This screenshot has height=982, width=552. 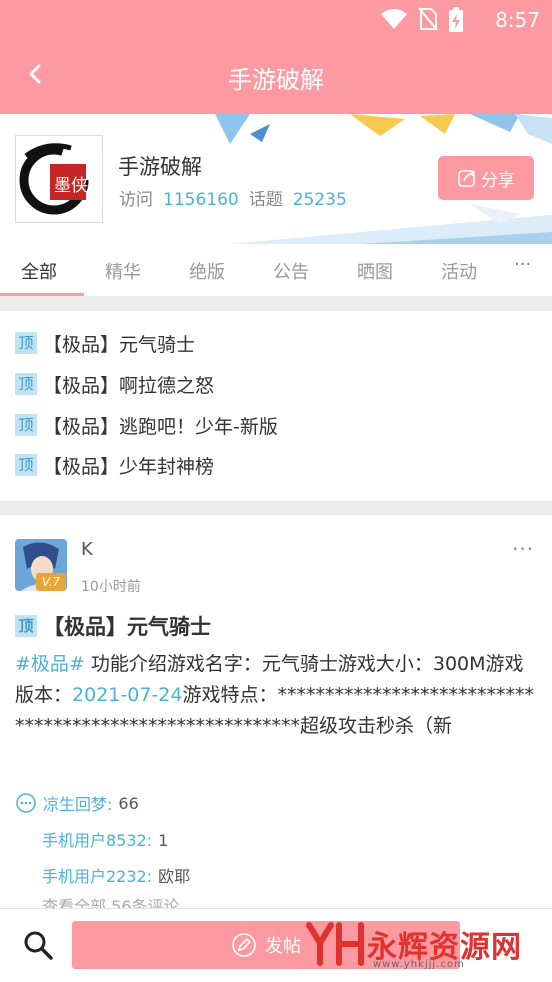 I want to click on comment-row: 凉生回梦: 66, so click(x=77, y=803).